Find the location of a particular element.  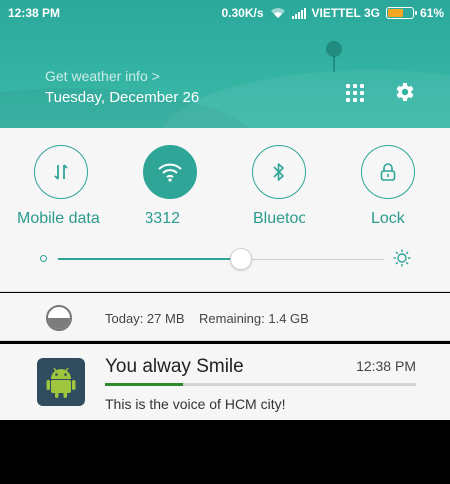

brightness-fill is located at coordinates (149, 259).